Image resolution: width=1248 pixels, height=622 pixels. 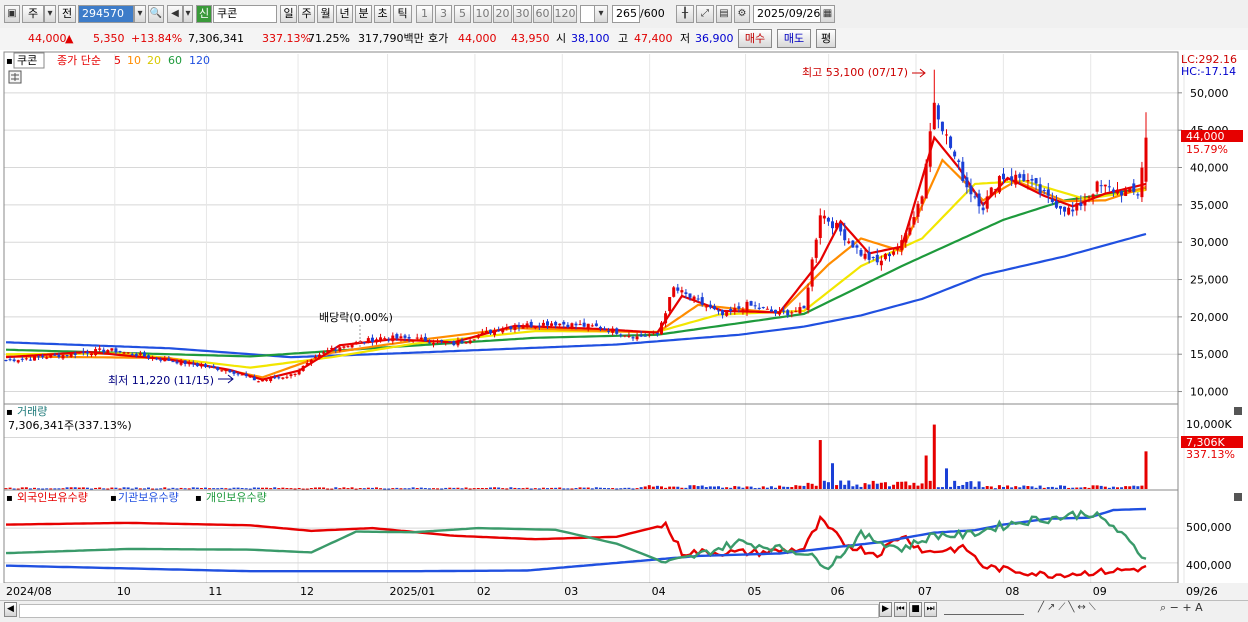 I want to click on stock-name-field: 쿠콘, so click(x=245, y=14).